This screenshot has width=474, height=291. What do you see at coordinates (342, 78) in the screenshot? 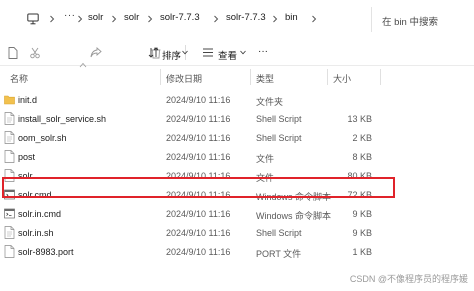
I see `column-header-size: 大小` at bounding box center [342, 78].